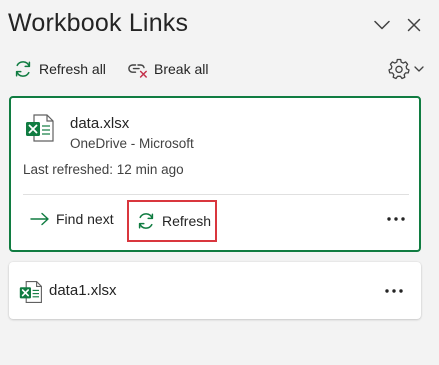 The height and width of the screenshot is (365, 439). Describe the element at coordinates (215, 290) in the screenshot. I see `link-card: data1.xlsx` at that location.